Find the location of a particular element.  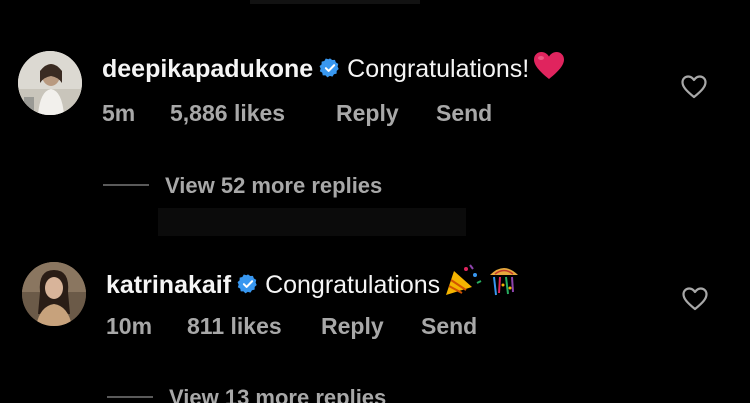

comment-line: deepikapadukone Congratulations! is located at coordinates (333, 69).